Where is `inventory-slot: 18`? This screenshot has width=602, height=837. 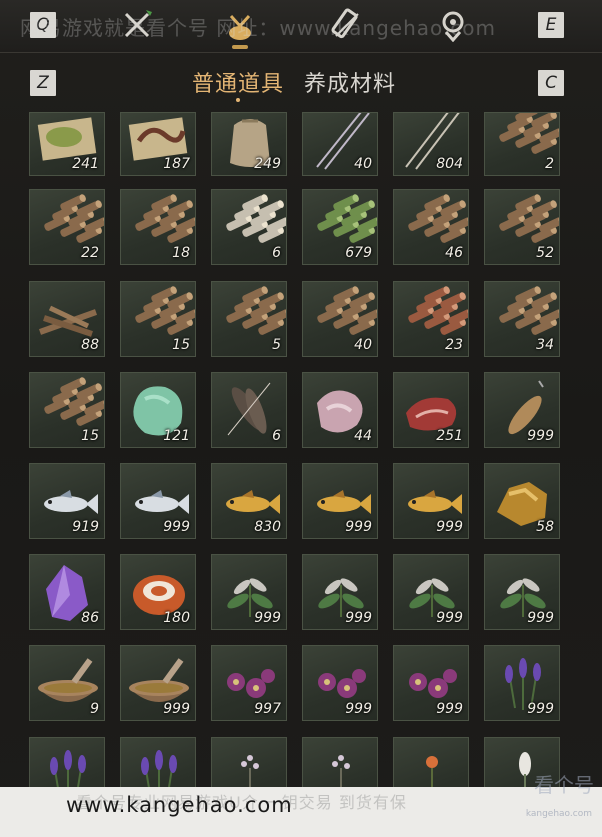
inventory-slot: 18 is located at coordinates (158, 227).